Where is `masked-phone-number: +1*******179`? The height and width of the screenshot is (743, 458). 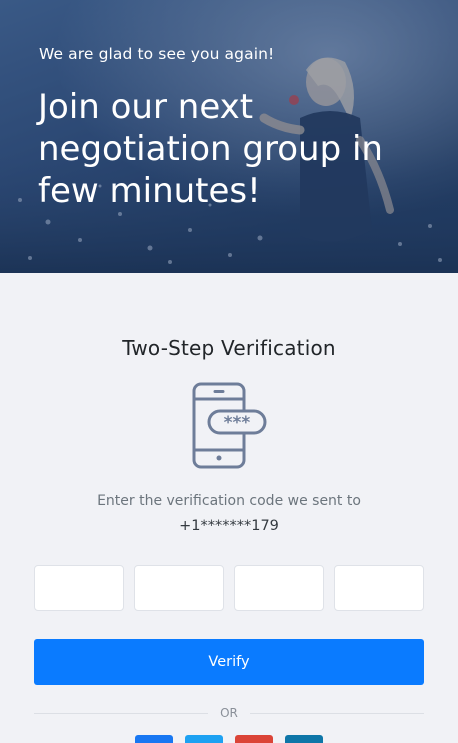
masked-phone-number: +1*******179 is located at coordinates (229, 526).